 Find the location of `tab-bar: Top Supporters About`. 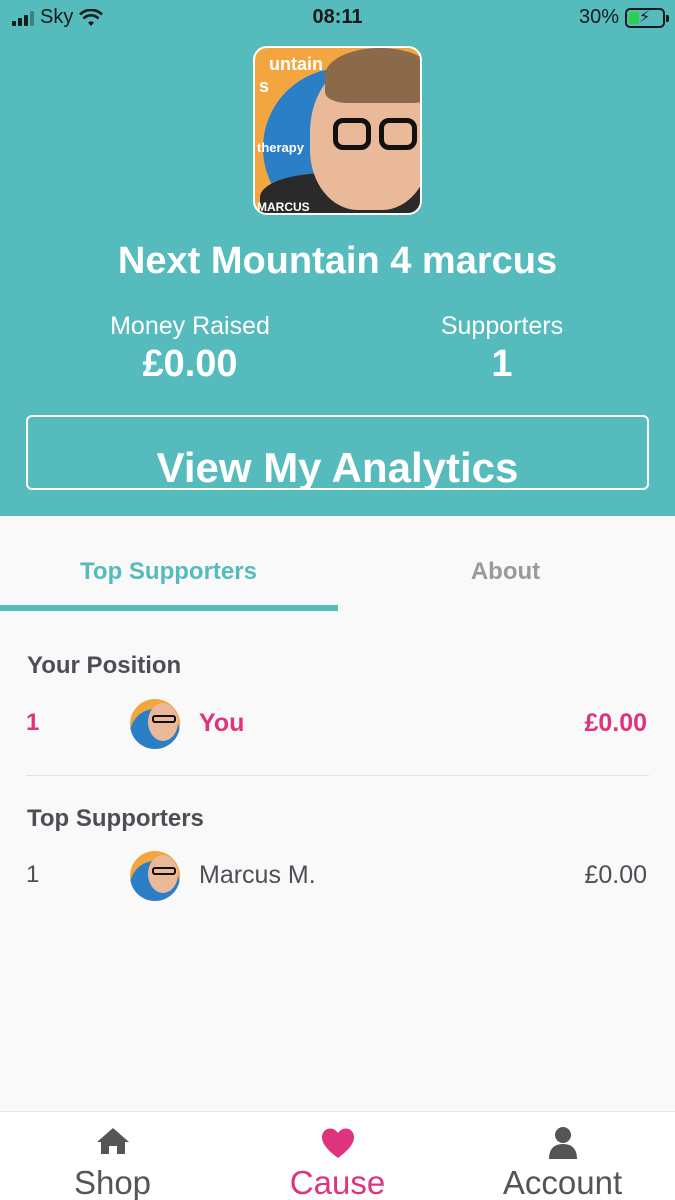

tab-bar: Top Supporters About is located at coordinates (337, 564).